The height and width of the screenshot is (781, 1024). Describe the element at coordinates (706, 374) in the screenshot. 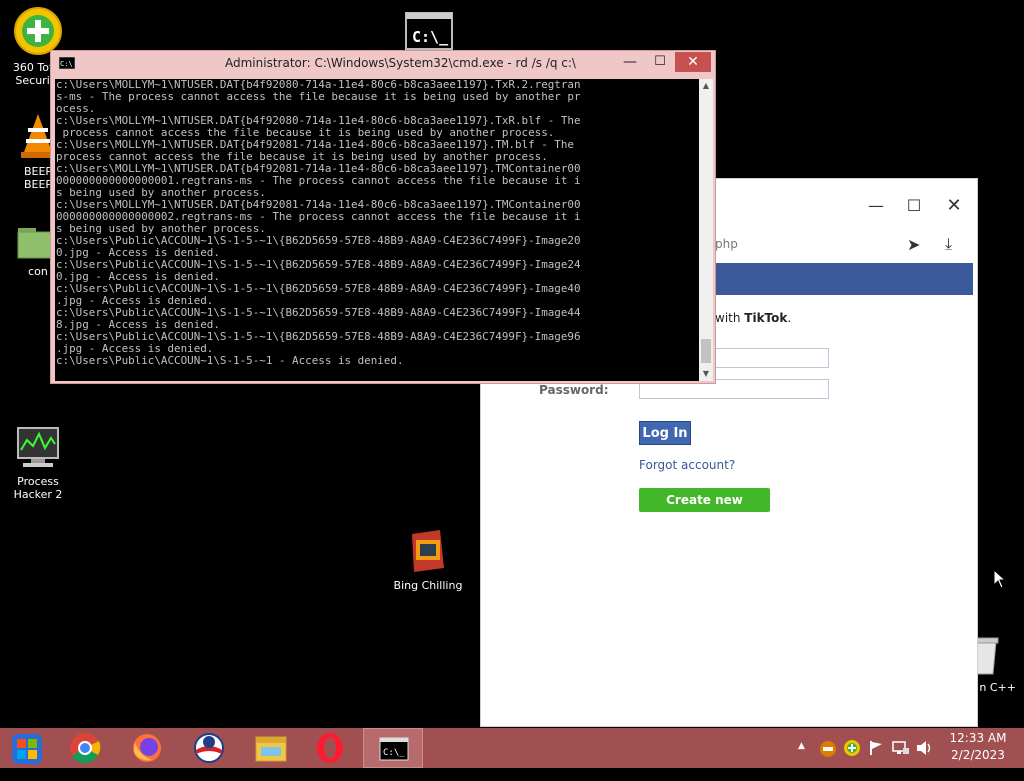

I see `scroll-down-icon: ▼` at that location.